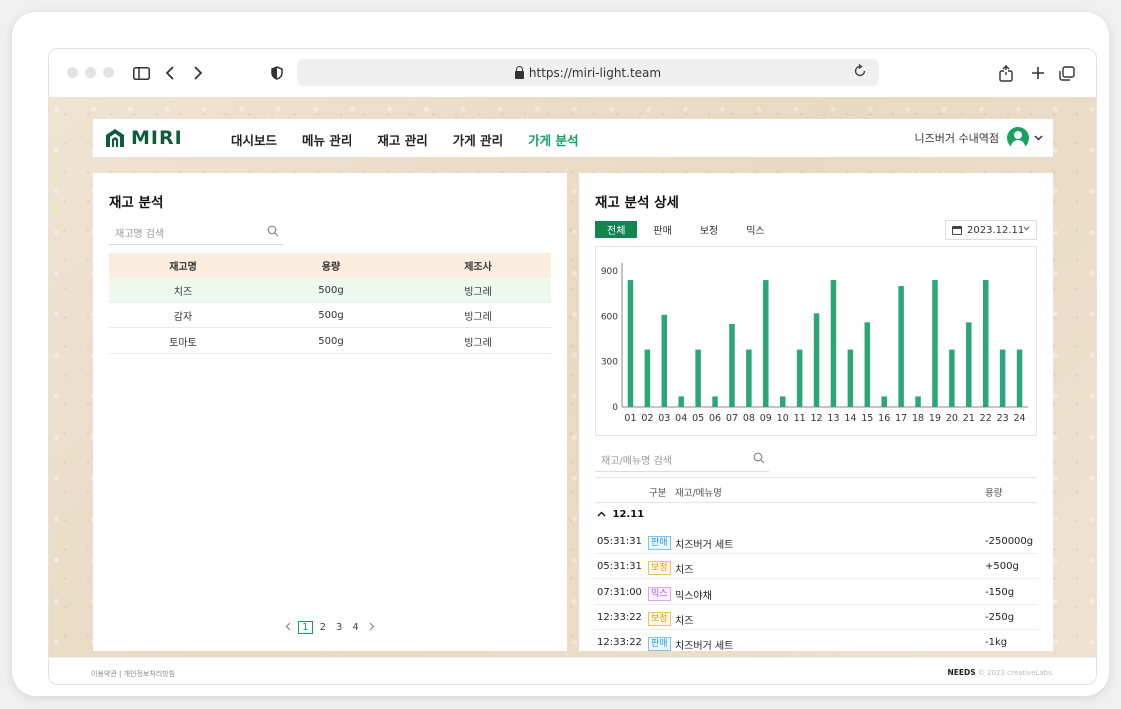  I want to click on tab-all: 전체, so click(616, 229).